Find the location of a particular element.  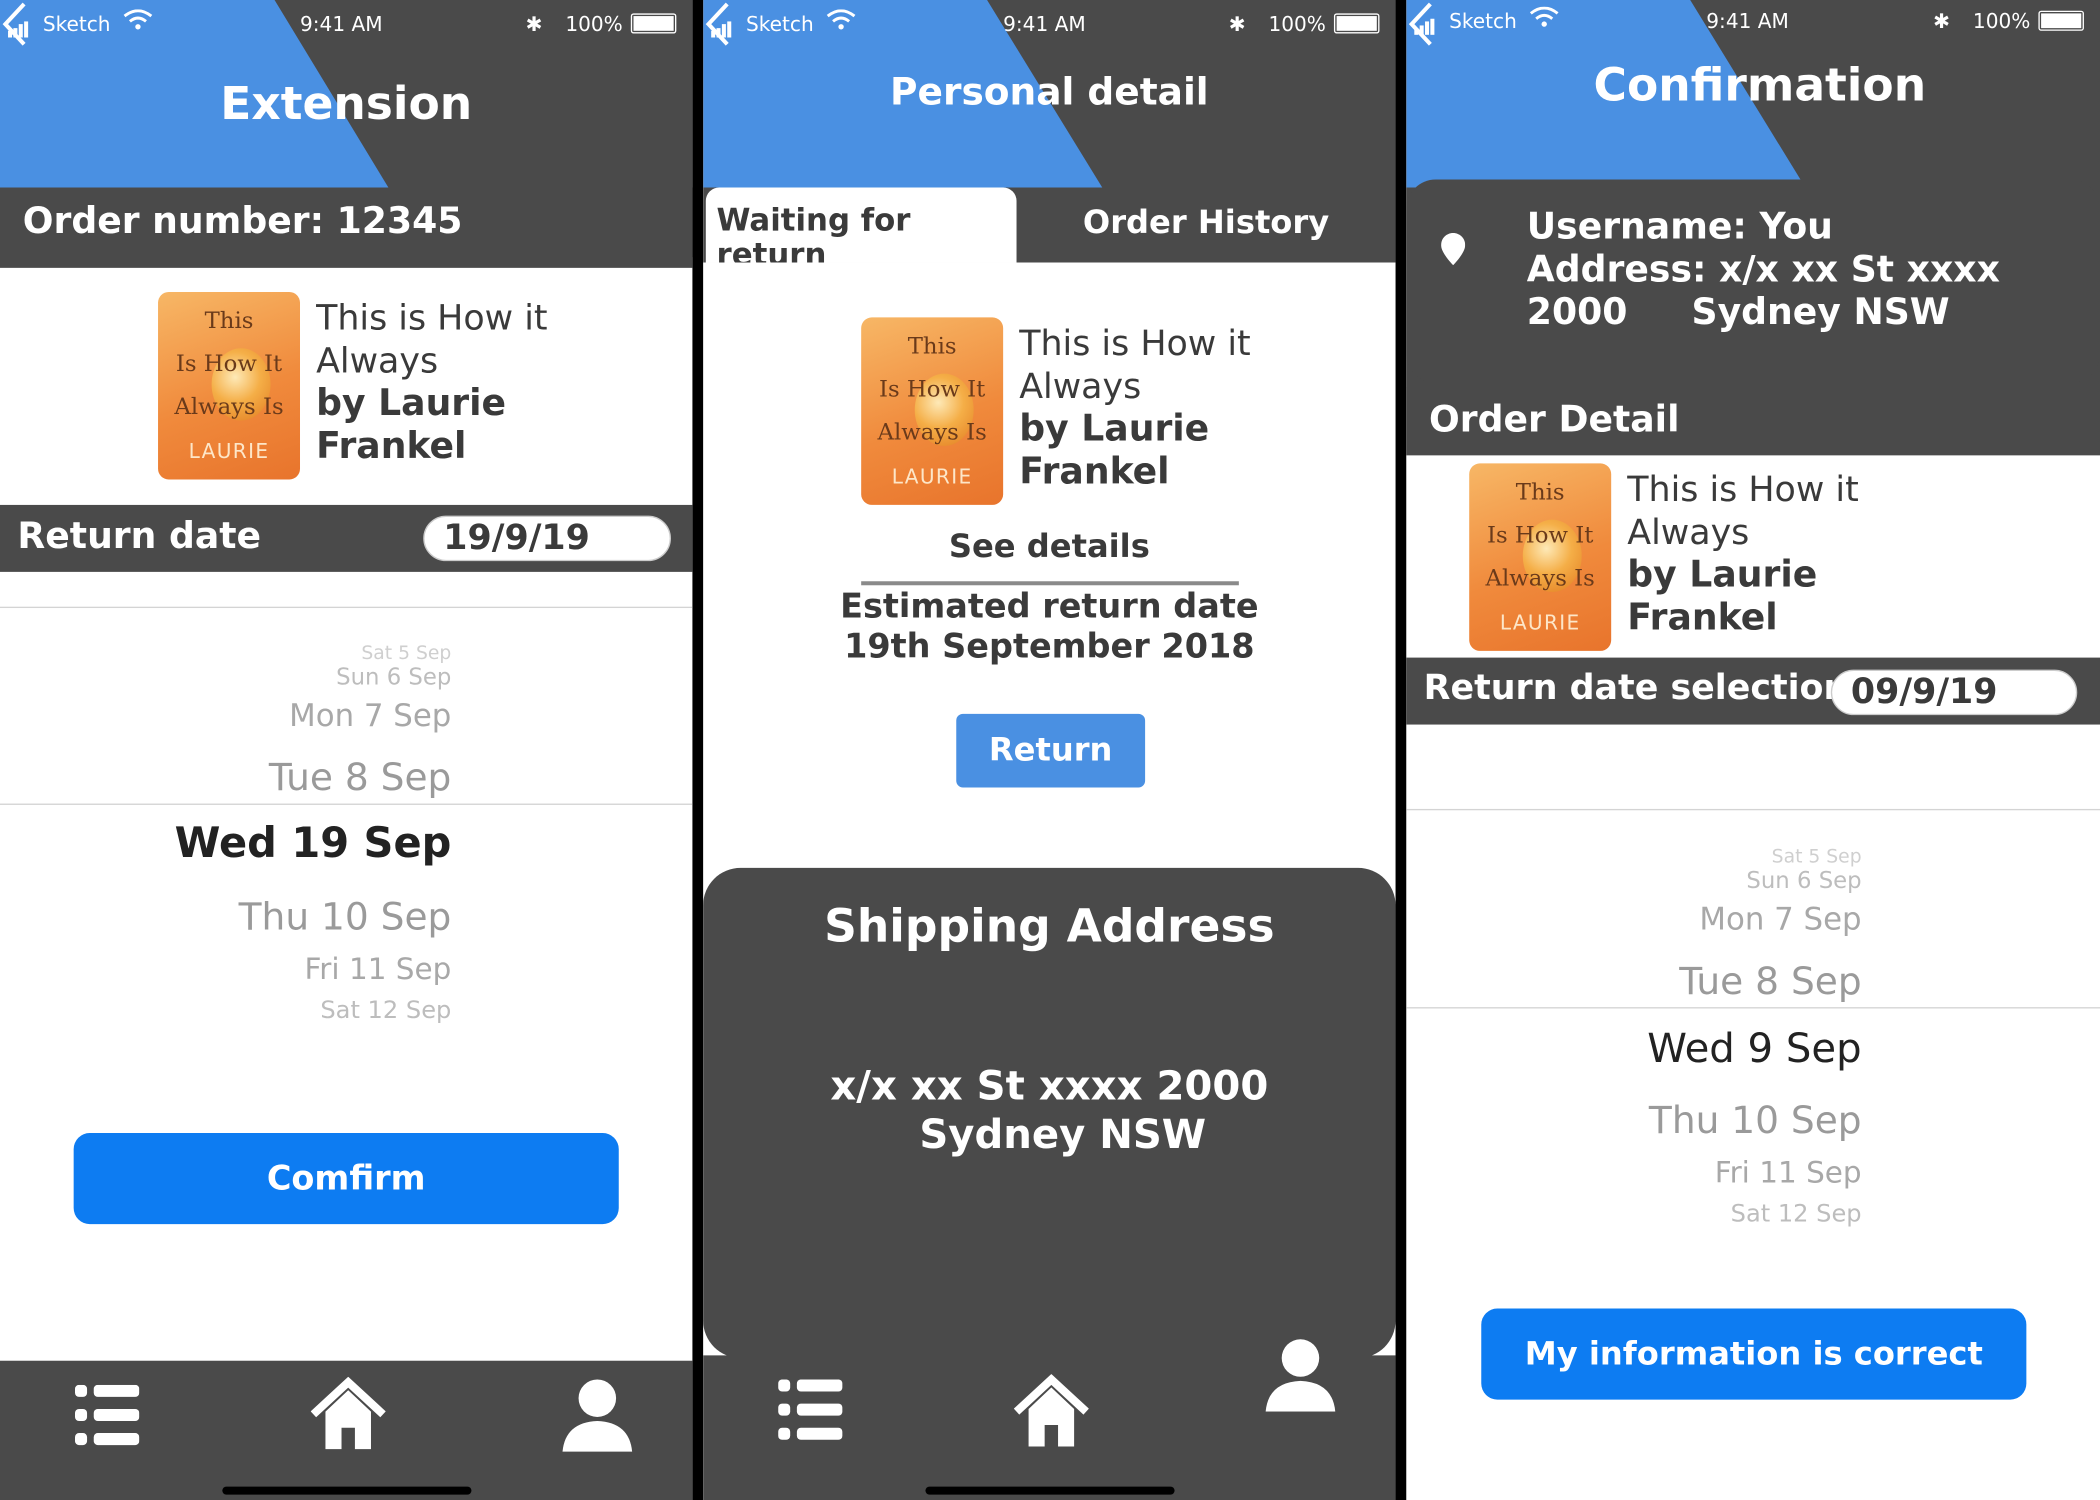

see-details-link: See details is located at coordinates (1049, 547).